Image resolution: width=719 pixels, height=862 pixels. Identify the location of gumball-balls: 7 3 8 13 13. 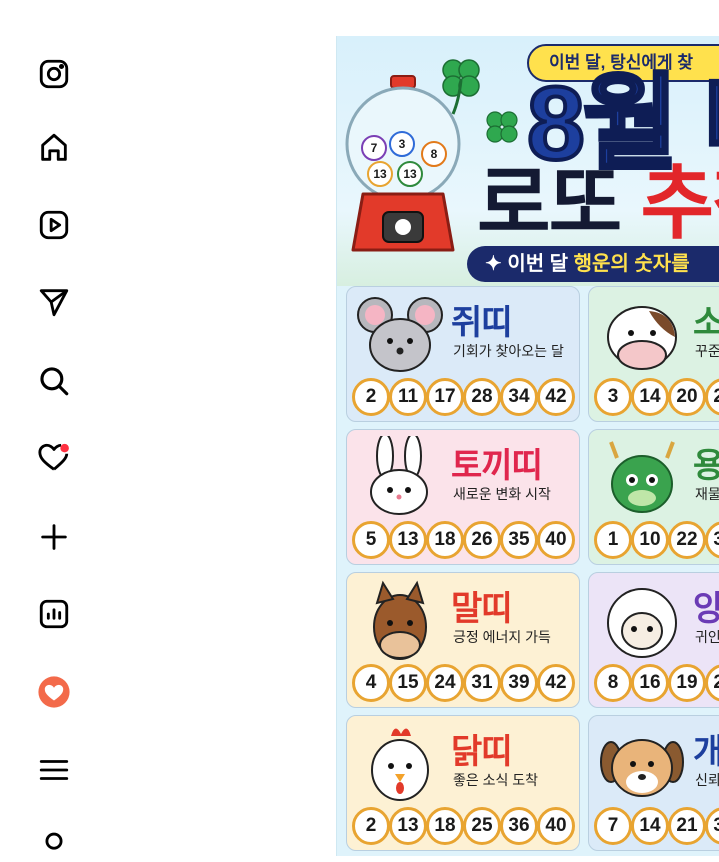
(412, 176).